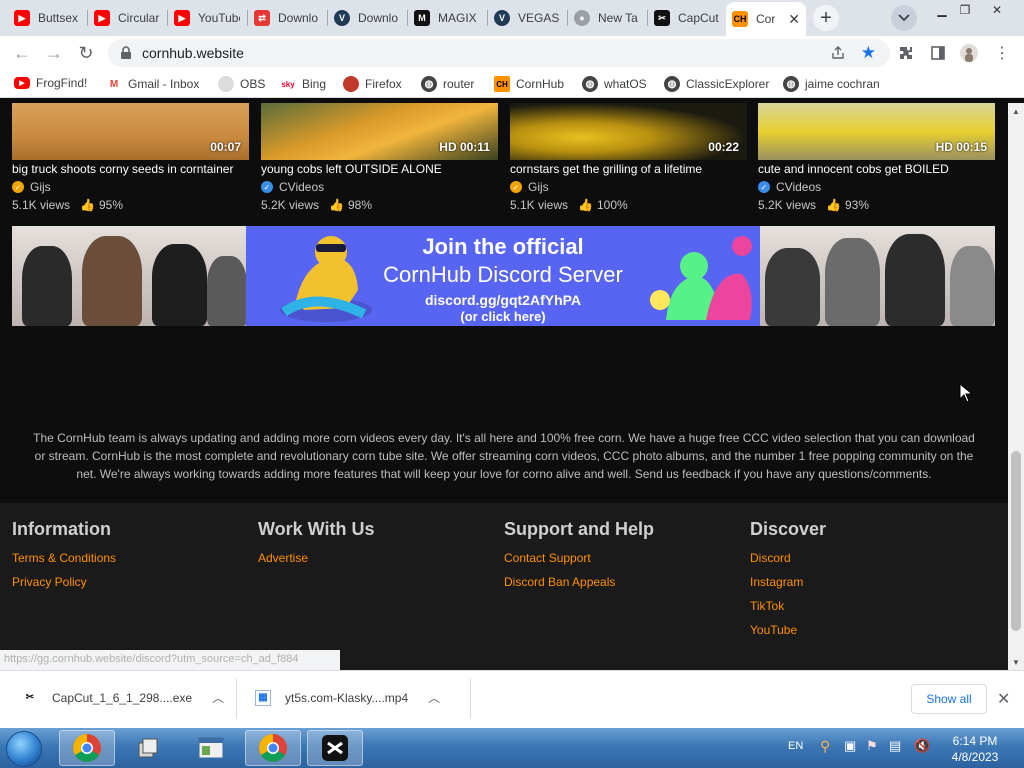  I want to click on search-icon: ⚲, so click(825, 746).